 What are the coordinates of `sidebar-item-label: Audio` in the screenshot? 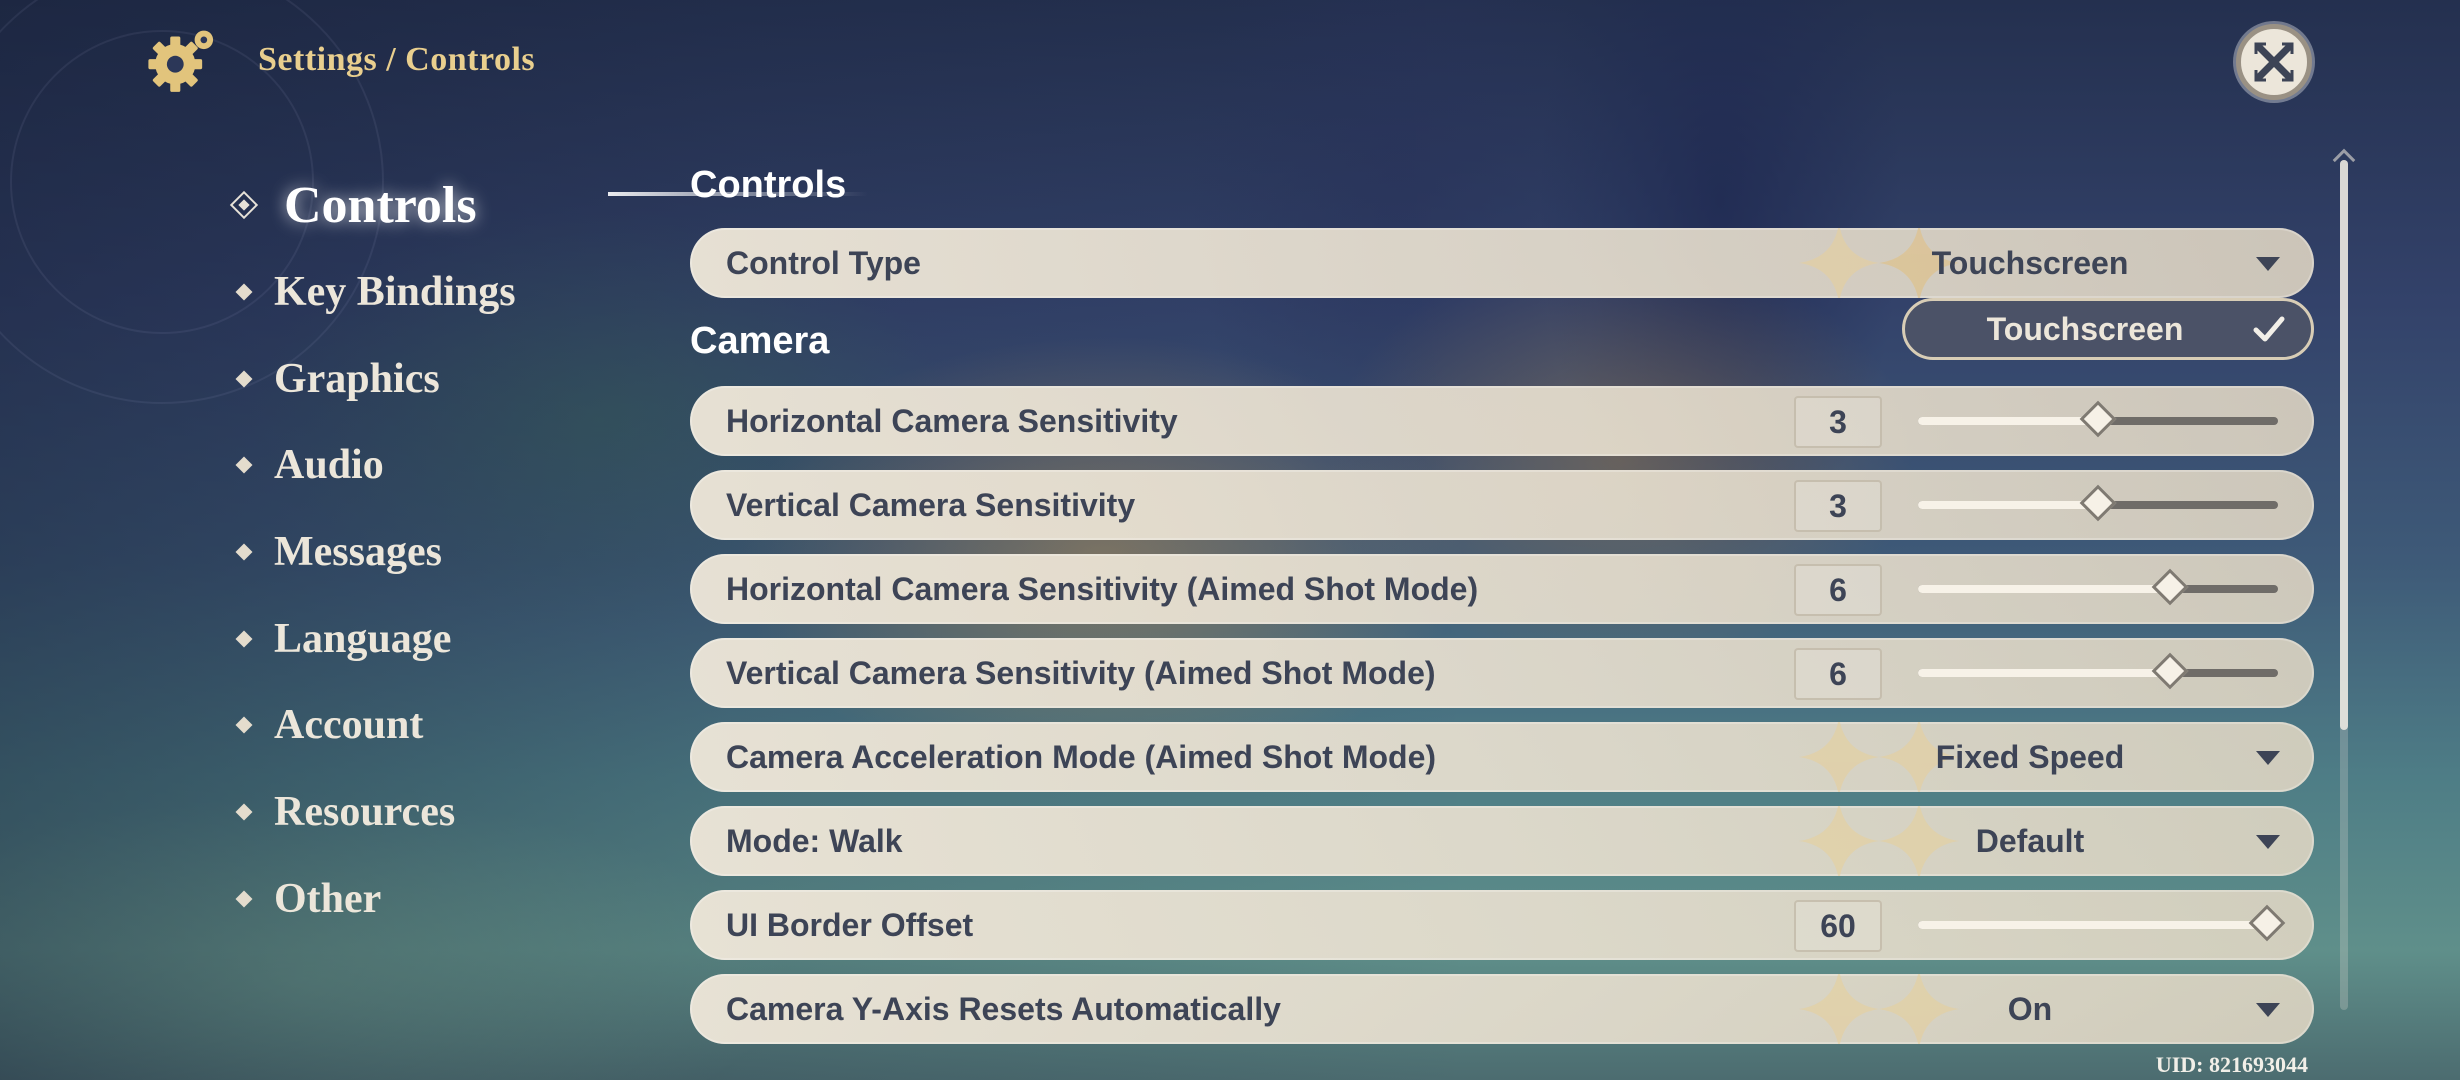 It's located at (329, 465).